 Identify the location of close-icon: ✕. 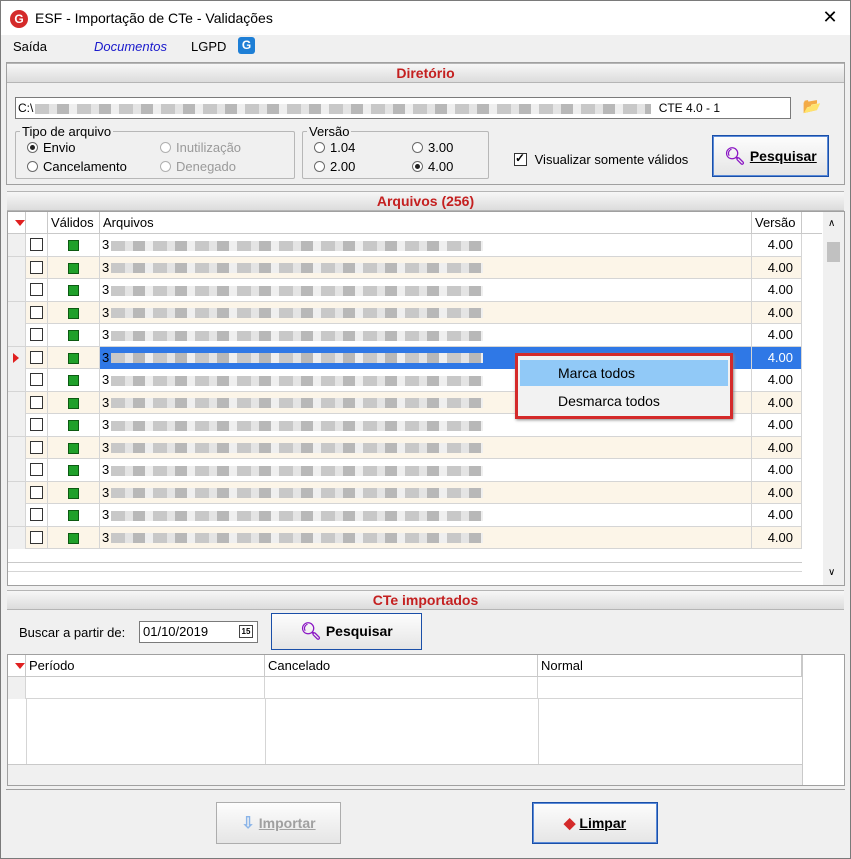
(830, 17).